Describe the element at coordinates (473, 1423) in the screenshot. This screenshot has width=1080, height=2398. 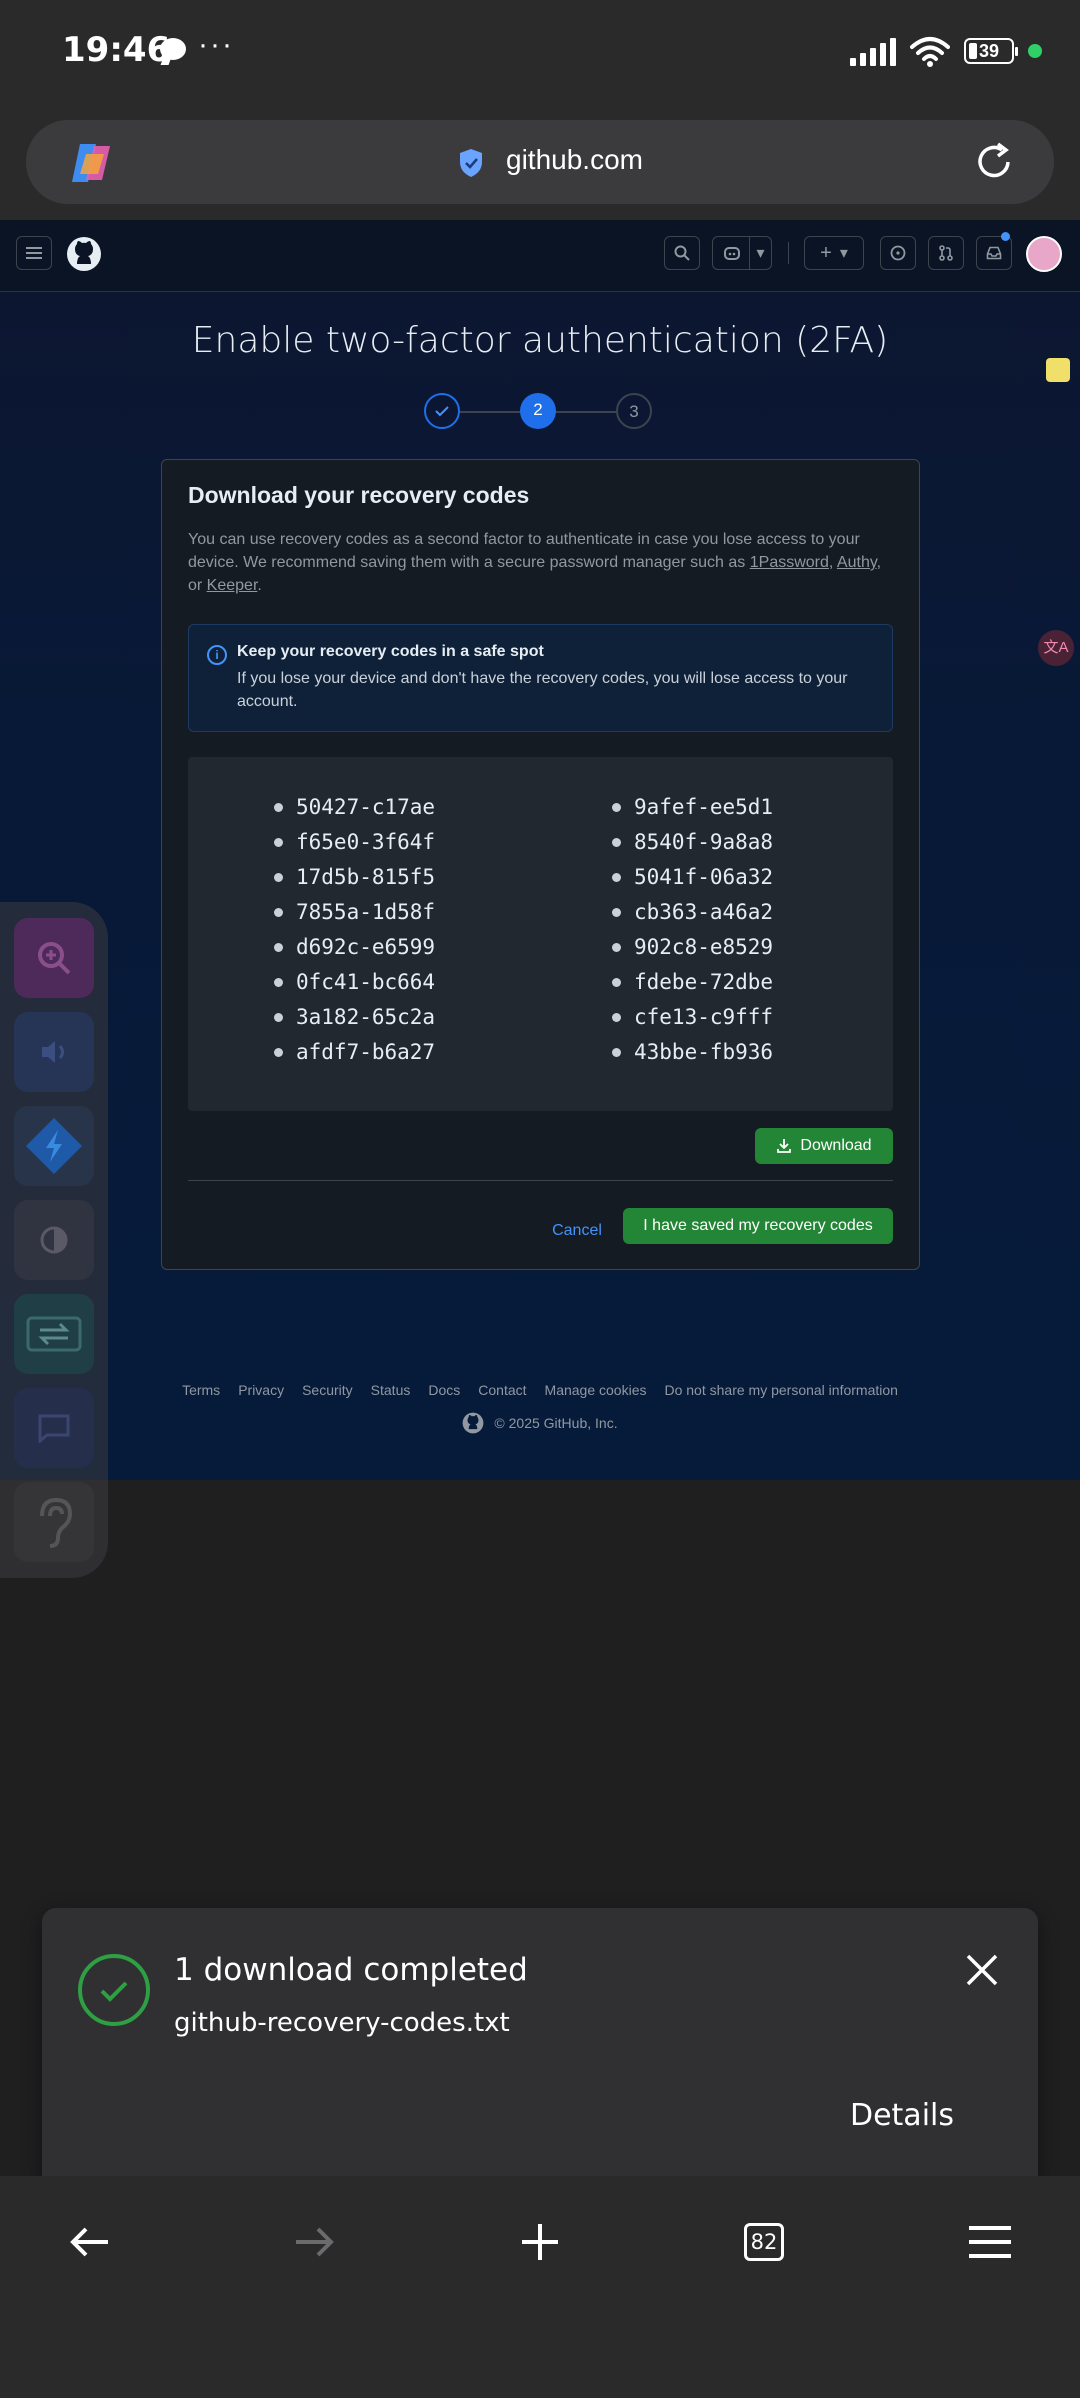
I see `github-mark-icon` at that location.